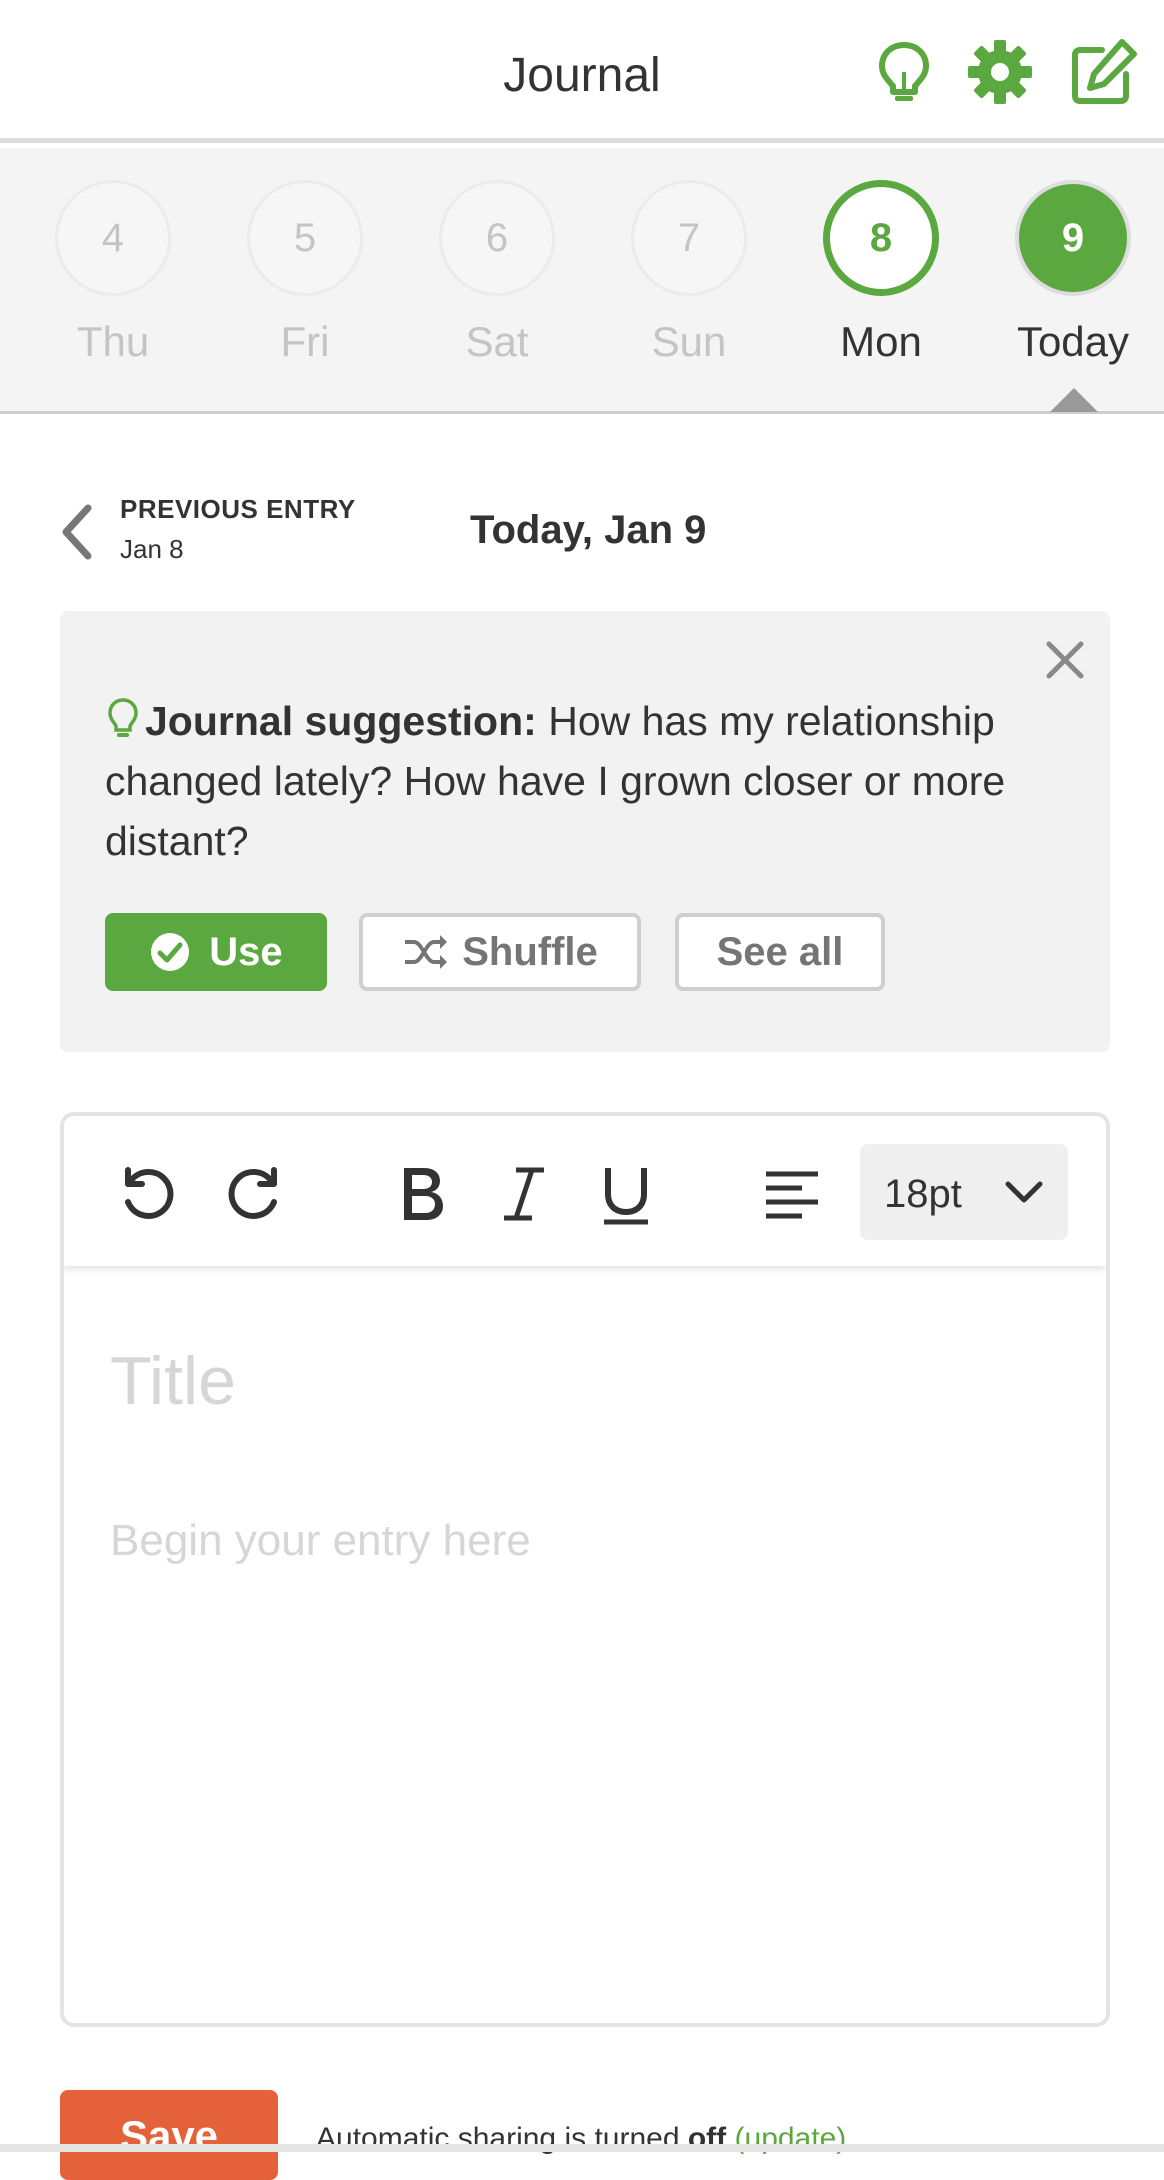 Image resolution: width=1164 pixels, height=2180 pixels. Describe the element at coordinates (1073, 238) in the screenshot. I see `day-number: 9` at that location.